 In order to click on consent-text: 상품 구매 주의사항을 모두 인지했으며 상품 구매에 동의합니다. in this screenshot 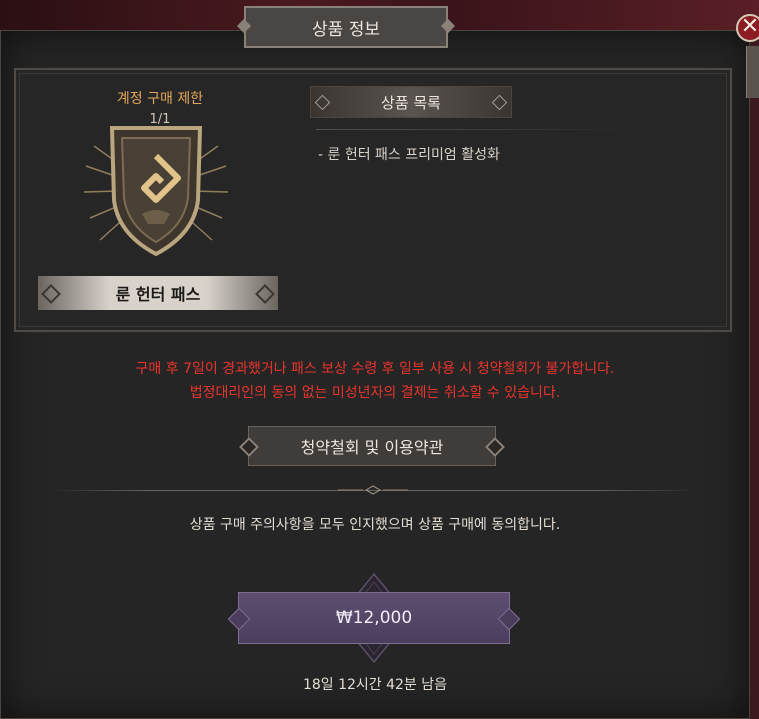, I will do `click(375, 525)`.